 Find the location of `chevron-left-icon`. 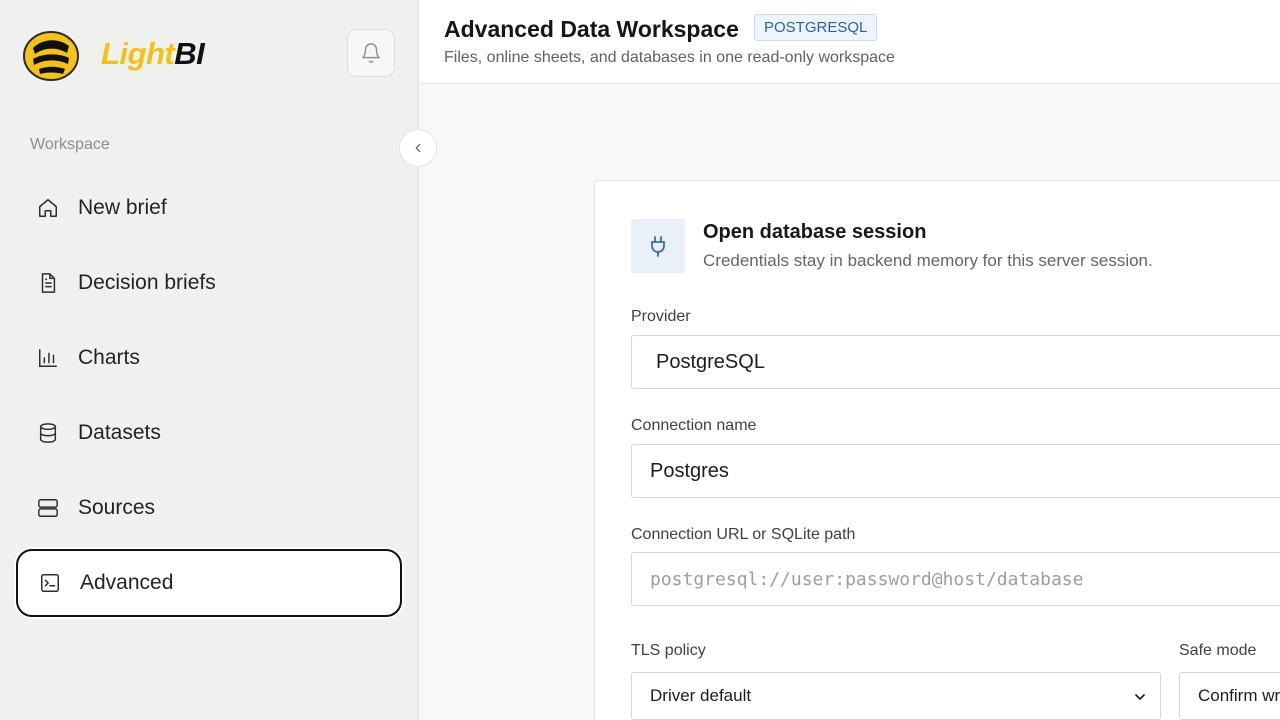

chevron-left-icon is located at coordinates (418, 148).